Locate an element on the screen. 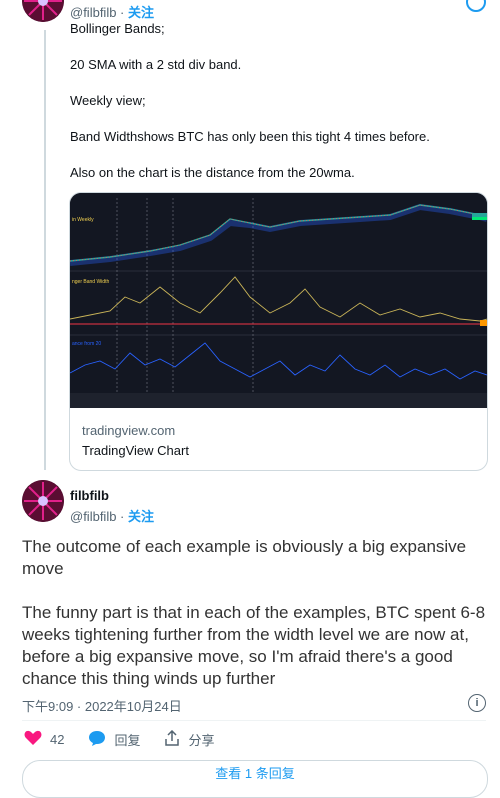 This screenshot has width=500, height=798. display-name: filbfilb is located at coordinates (89, 495).